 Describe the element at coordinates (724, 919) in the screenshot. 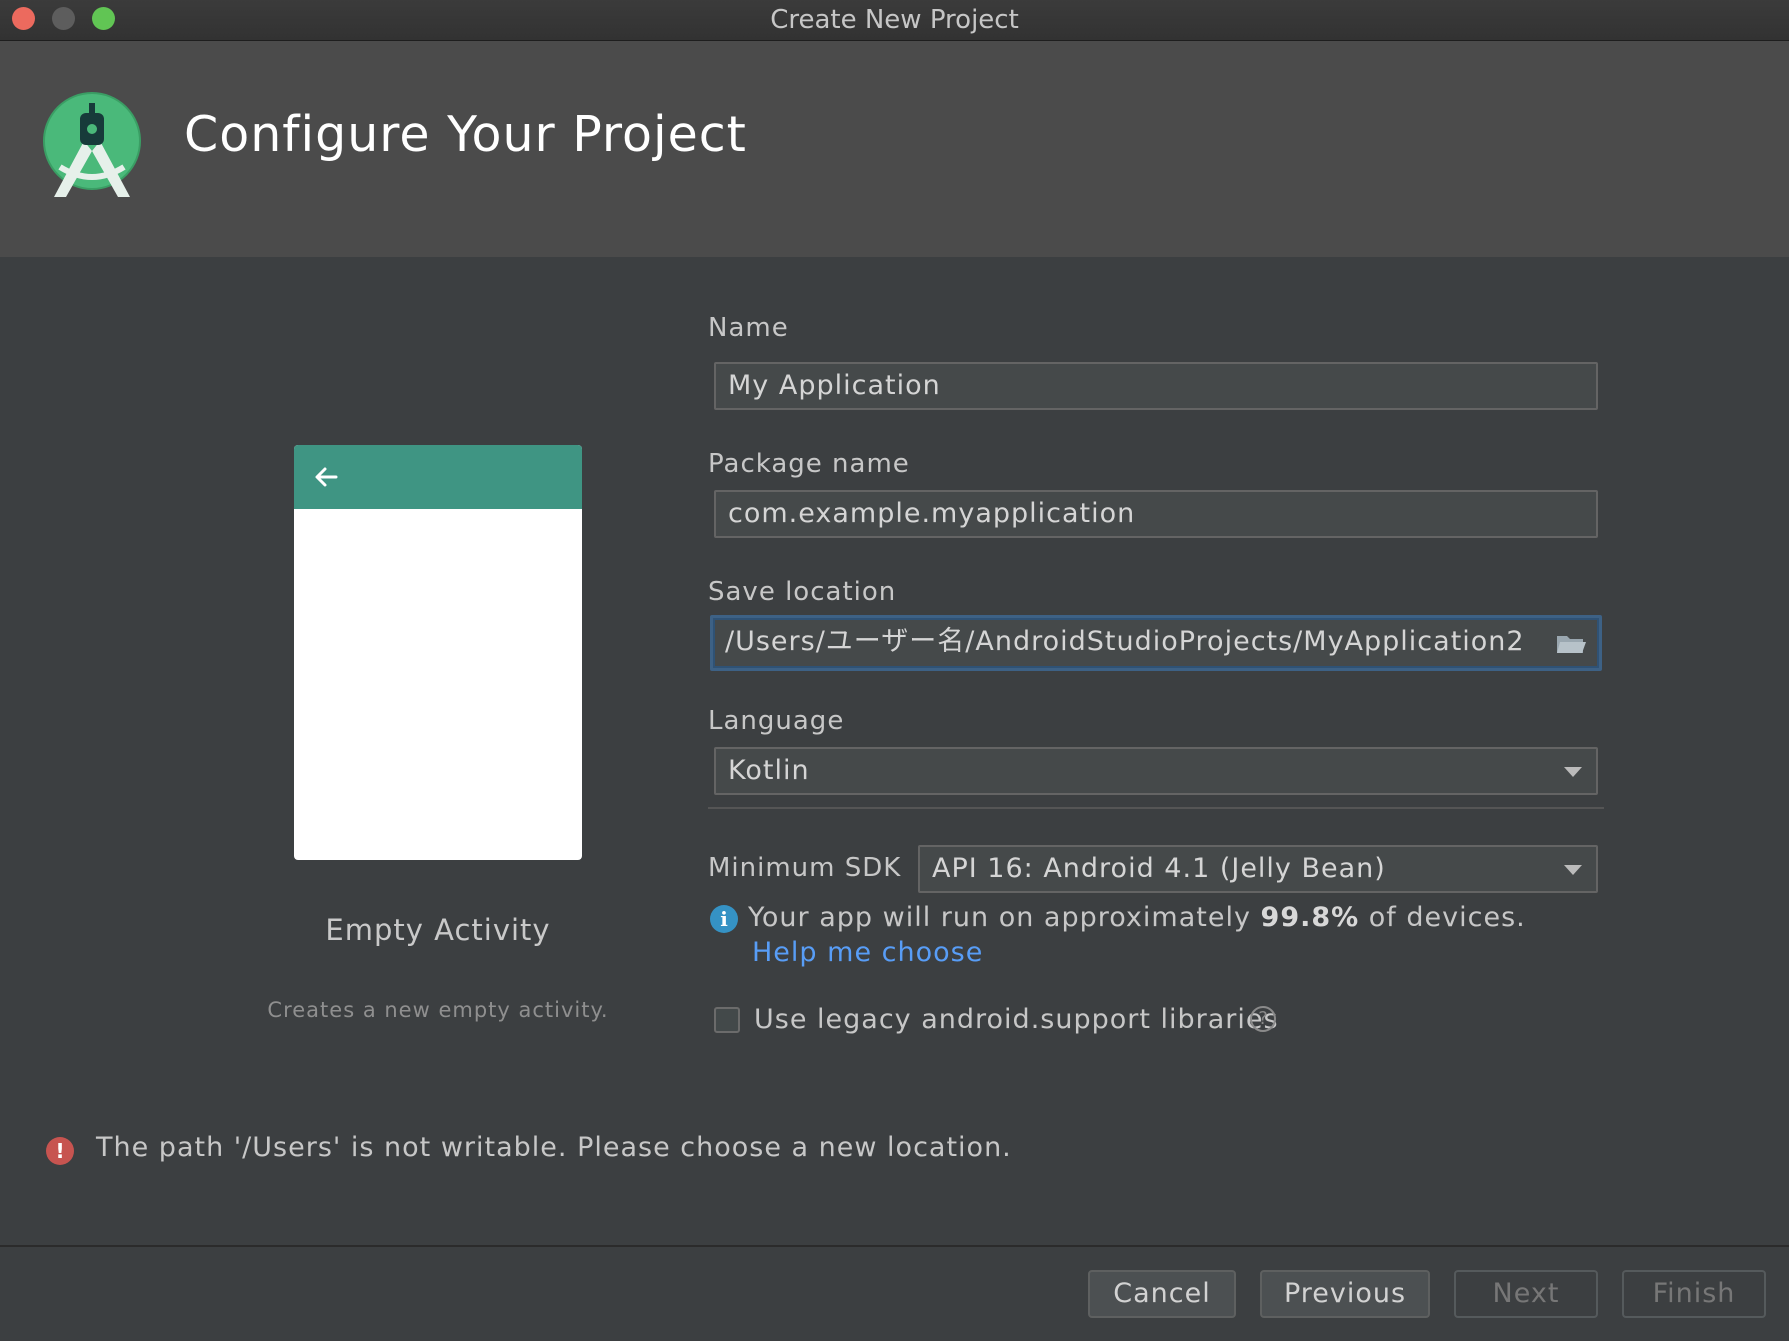

I see `info-icon: i` at that location.